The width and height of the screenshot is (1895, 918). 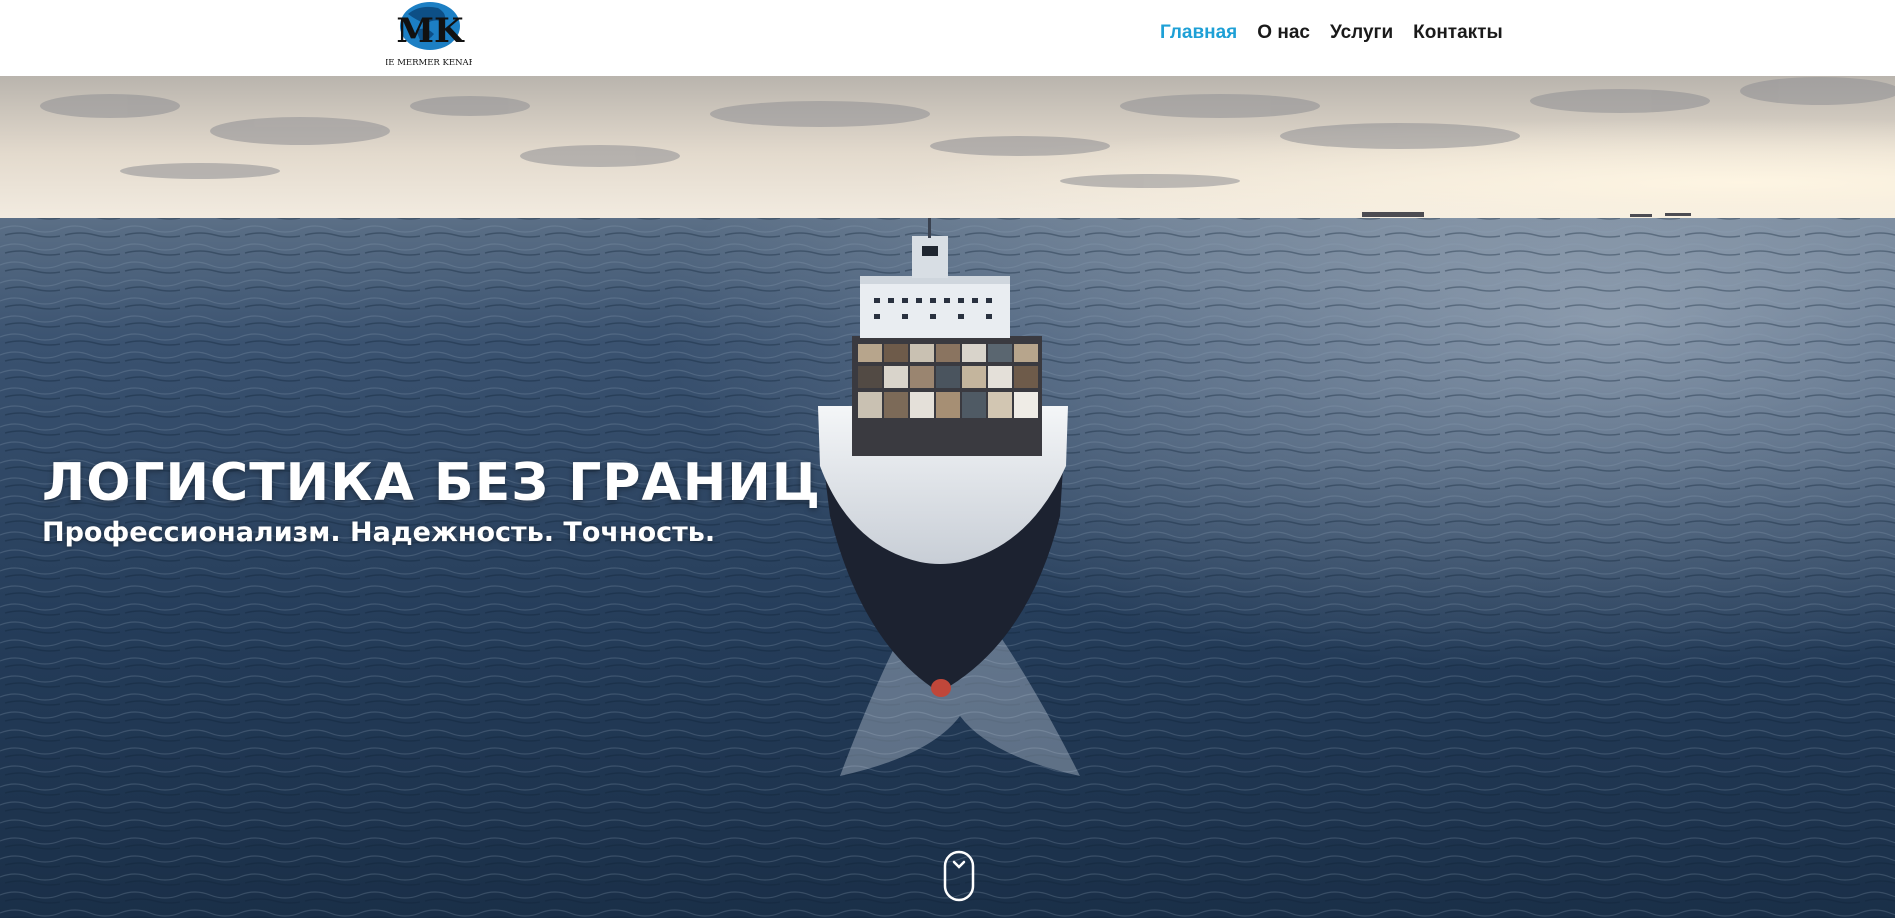 What do you see at coordinates (1361, 33) in the screenshot?
I see `nav-item-services: Услуги` at bounding box center [1361, 33].